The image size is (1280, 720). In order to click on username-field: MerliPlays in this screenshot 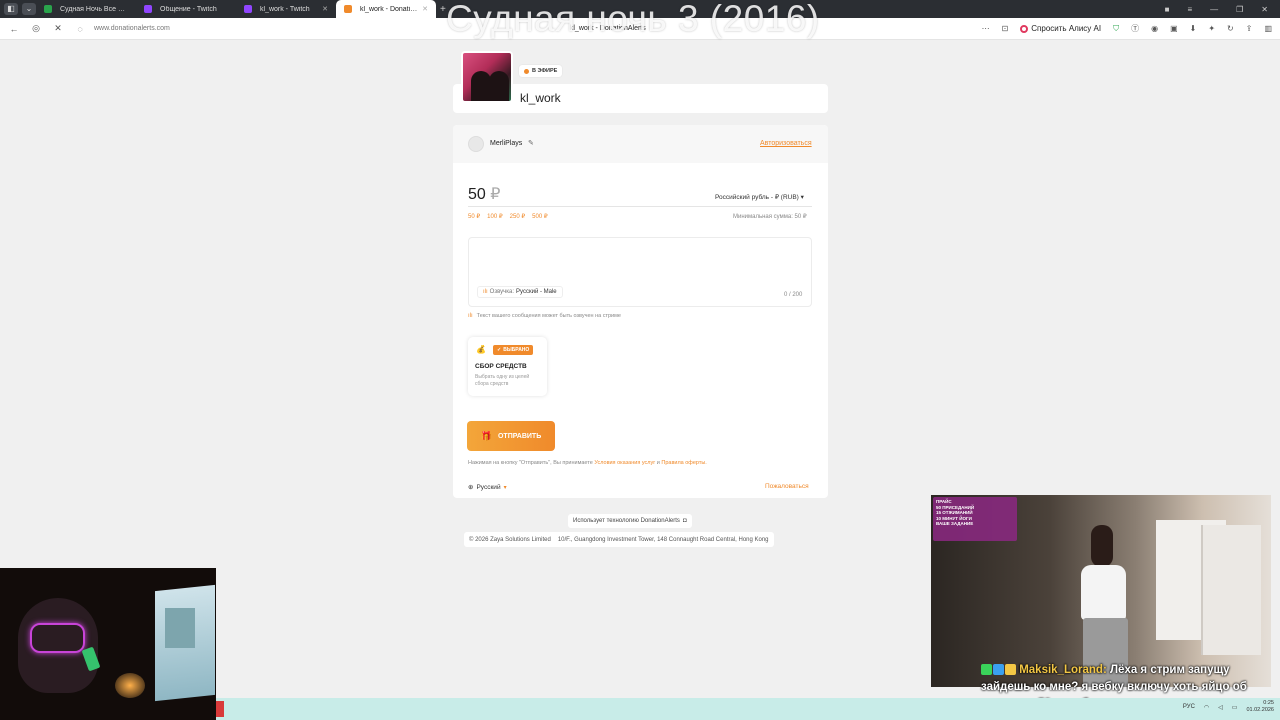, I will do `click(506, 143)`.